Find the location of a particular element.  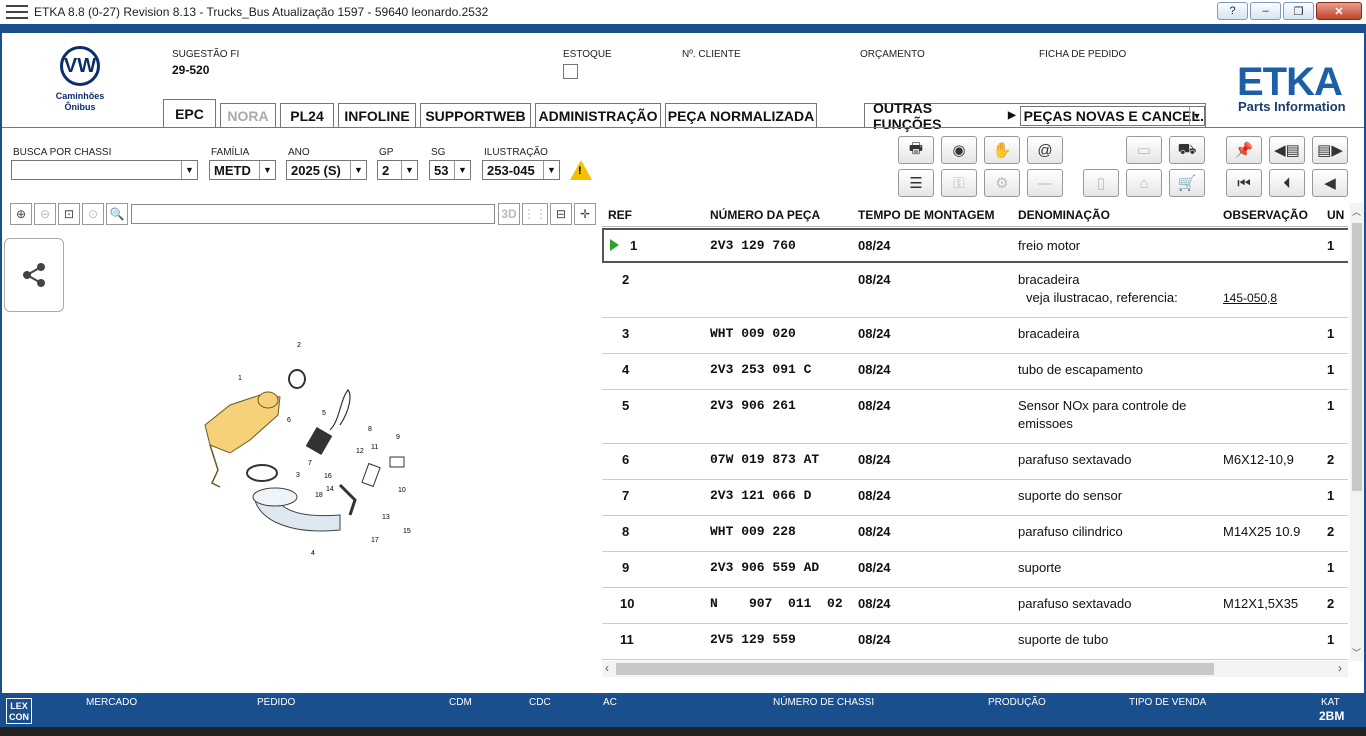

handshake-icon: ✋ is located at coordinates (1002, 150).